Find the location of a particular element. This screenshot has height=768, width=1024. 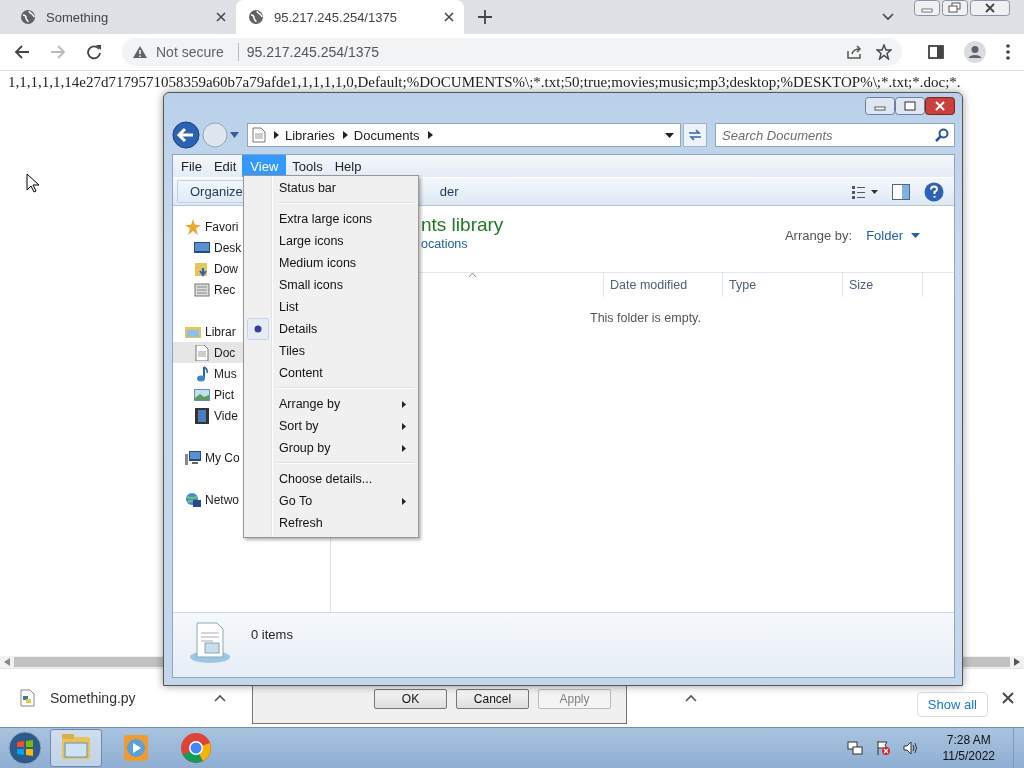

tab-title: Something is located at coordinates (78, 17).